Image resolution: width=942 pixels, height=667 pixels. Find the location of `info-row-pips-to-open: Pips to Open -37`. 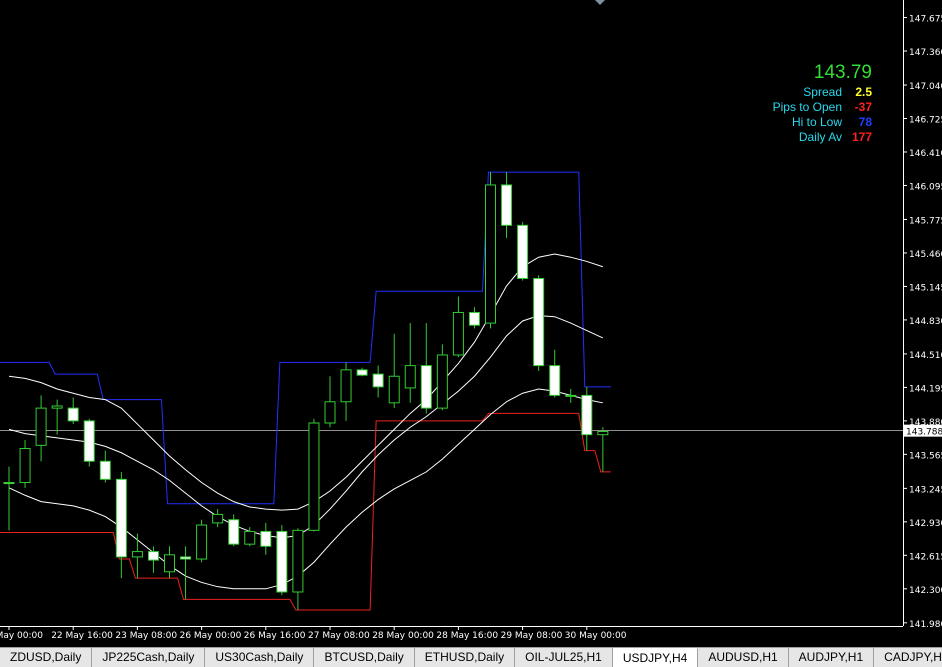

info-row-pips-to-open: Pips to Open -37 is located at coordinates (822, 107).